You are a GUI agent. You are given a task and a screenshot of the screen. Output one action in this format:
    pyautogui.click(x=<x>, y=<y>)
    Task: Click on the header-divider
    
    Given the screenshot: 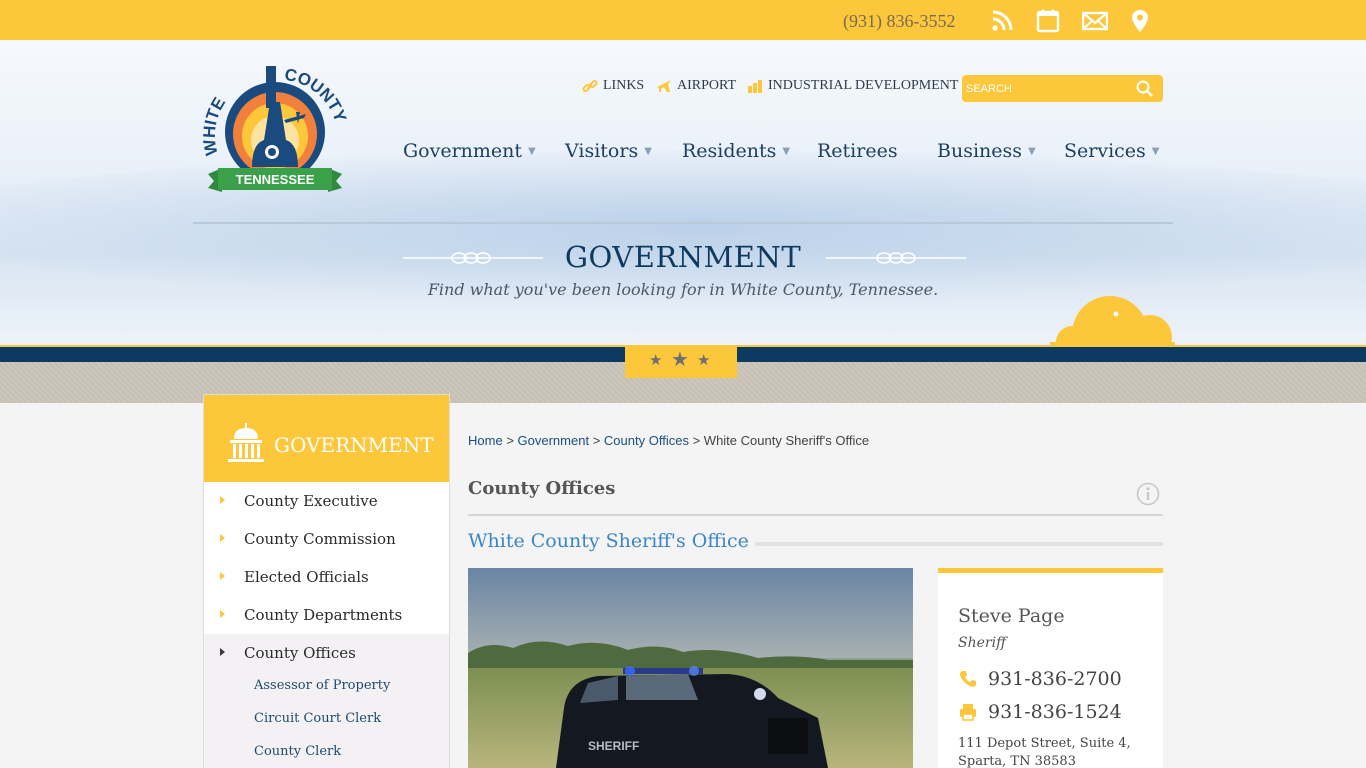 What is the action you would take?
    pyautogui.click(x=683, y=223)
    